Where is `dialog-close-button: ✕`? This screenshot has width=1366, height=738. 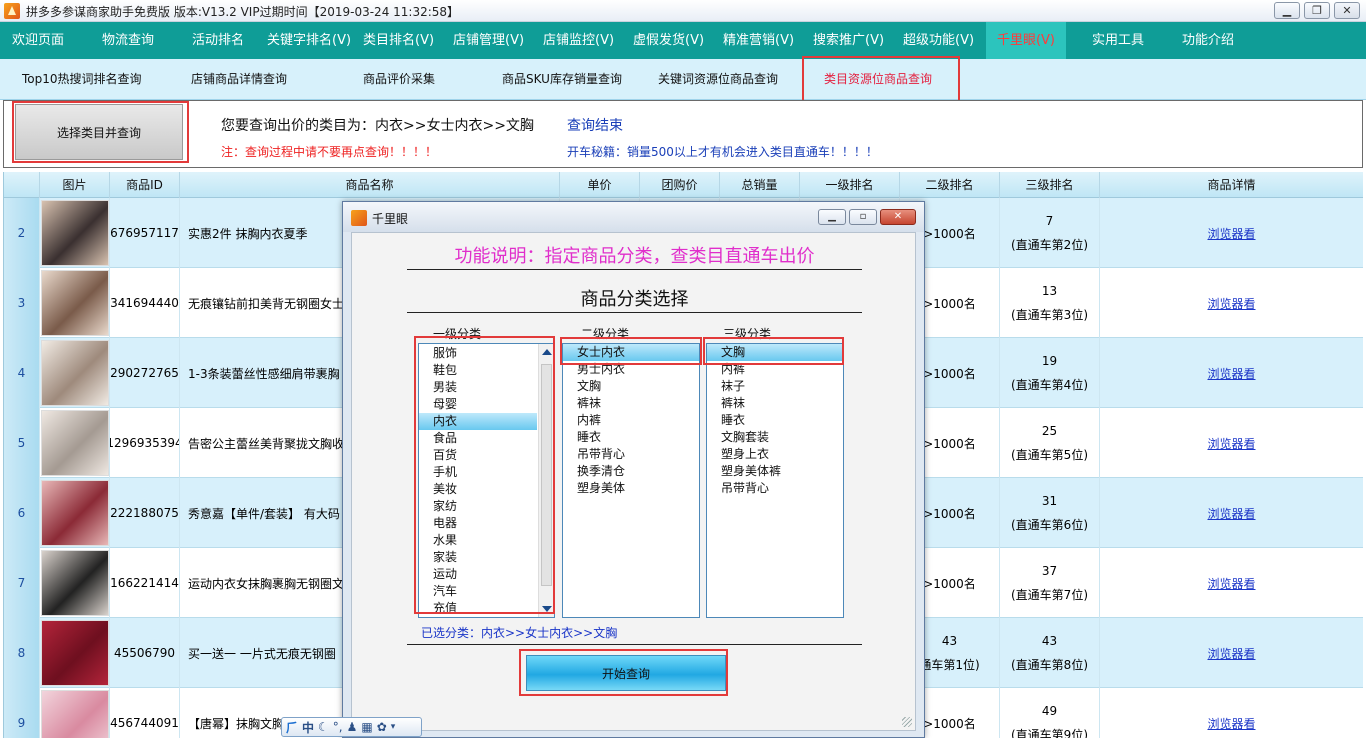 dialog-close-button: ✕ is located at coordinates (898, 217).